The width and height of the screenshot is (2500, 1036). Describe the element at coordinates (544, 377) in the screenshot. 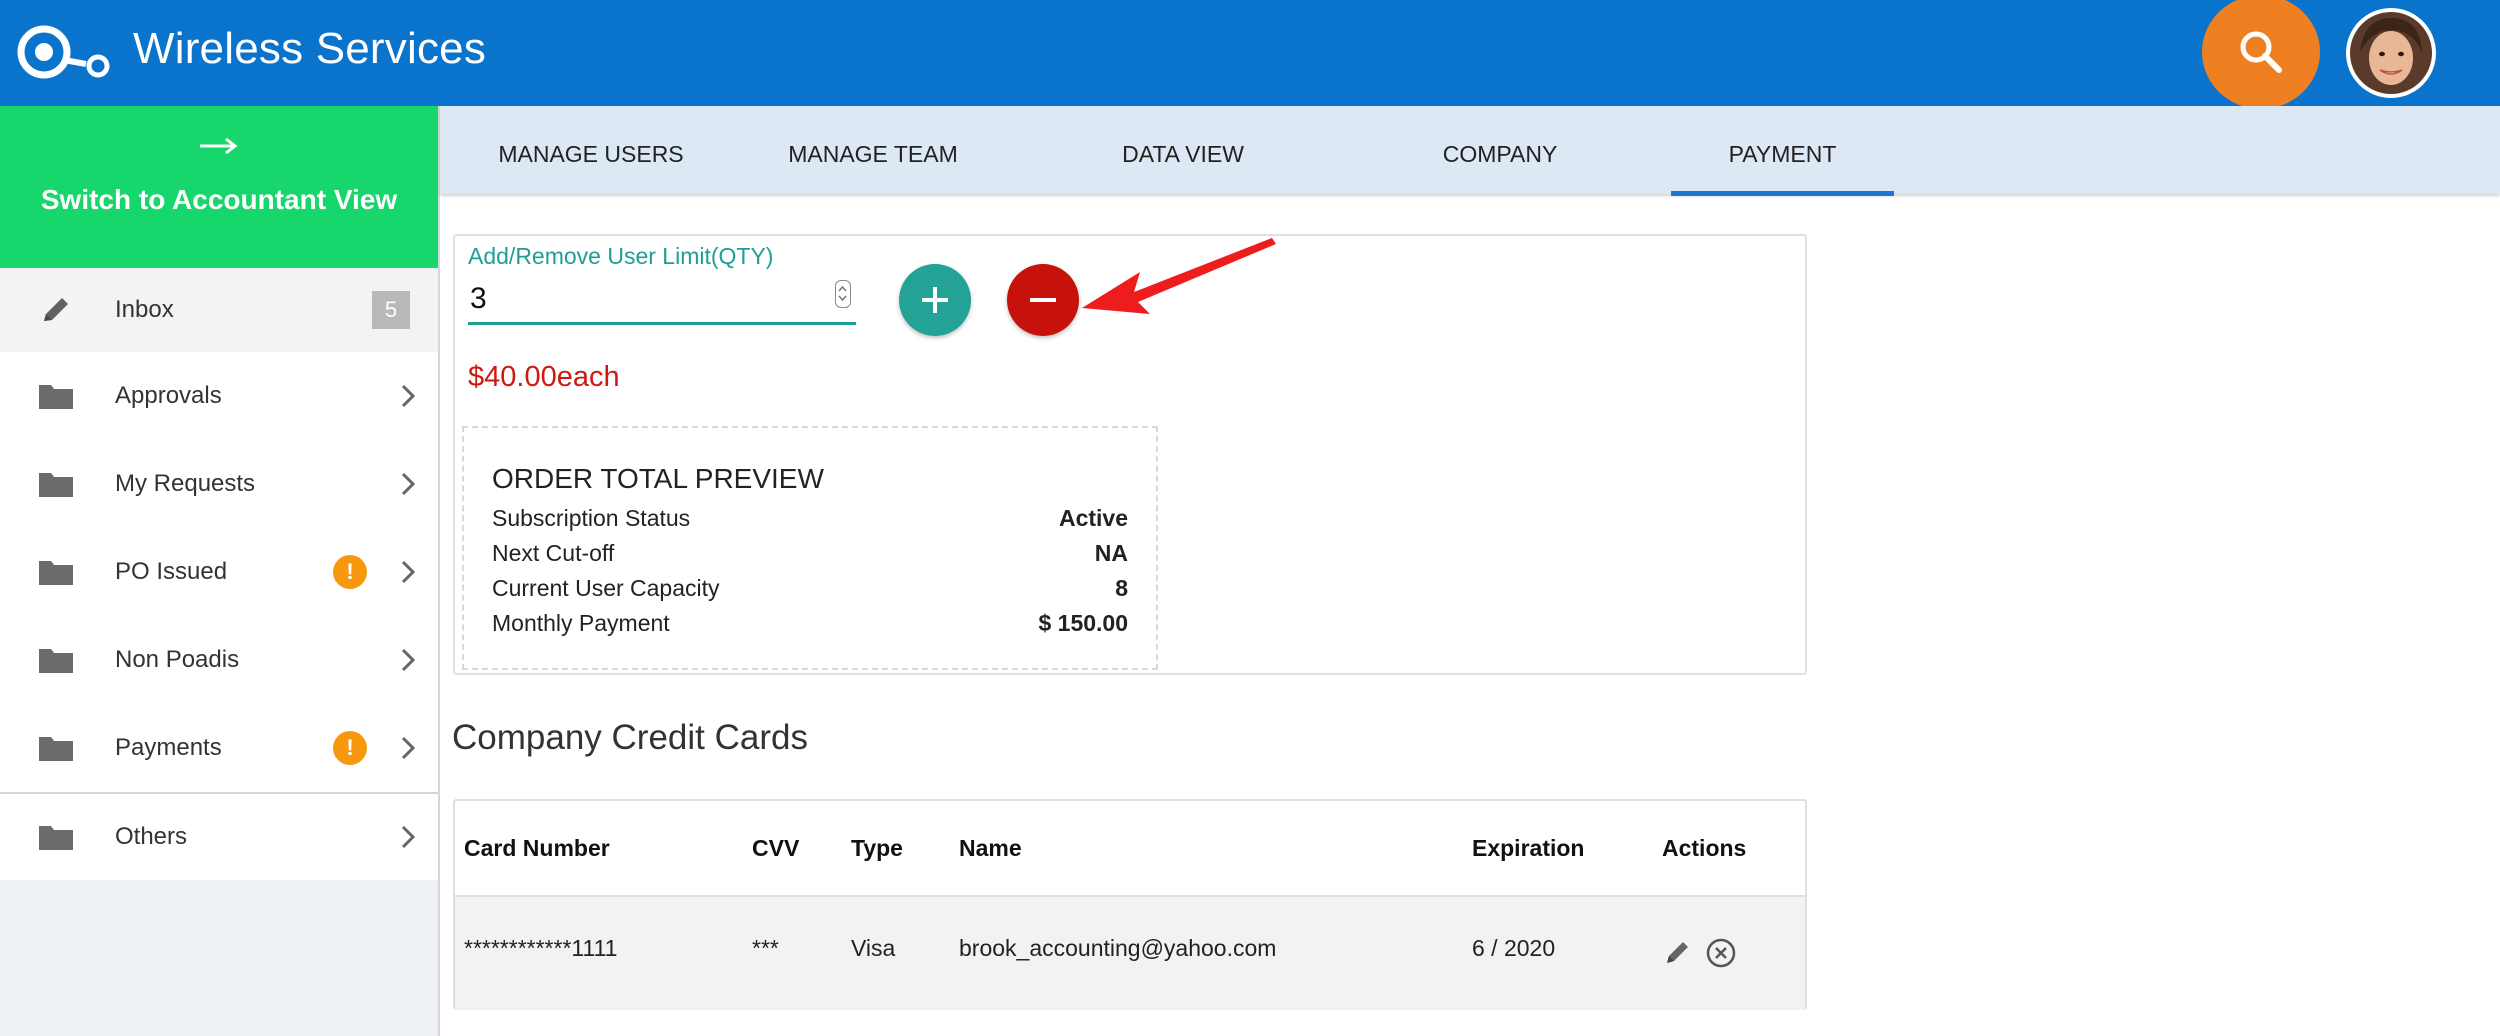

I see `unit-price: $40.00each` at that location.